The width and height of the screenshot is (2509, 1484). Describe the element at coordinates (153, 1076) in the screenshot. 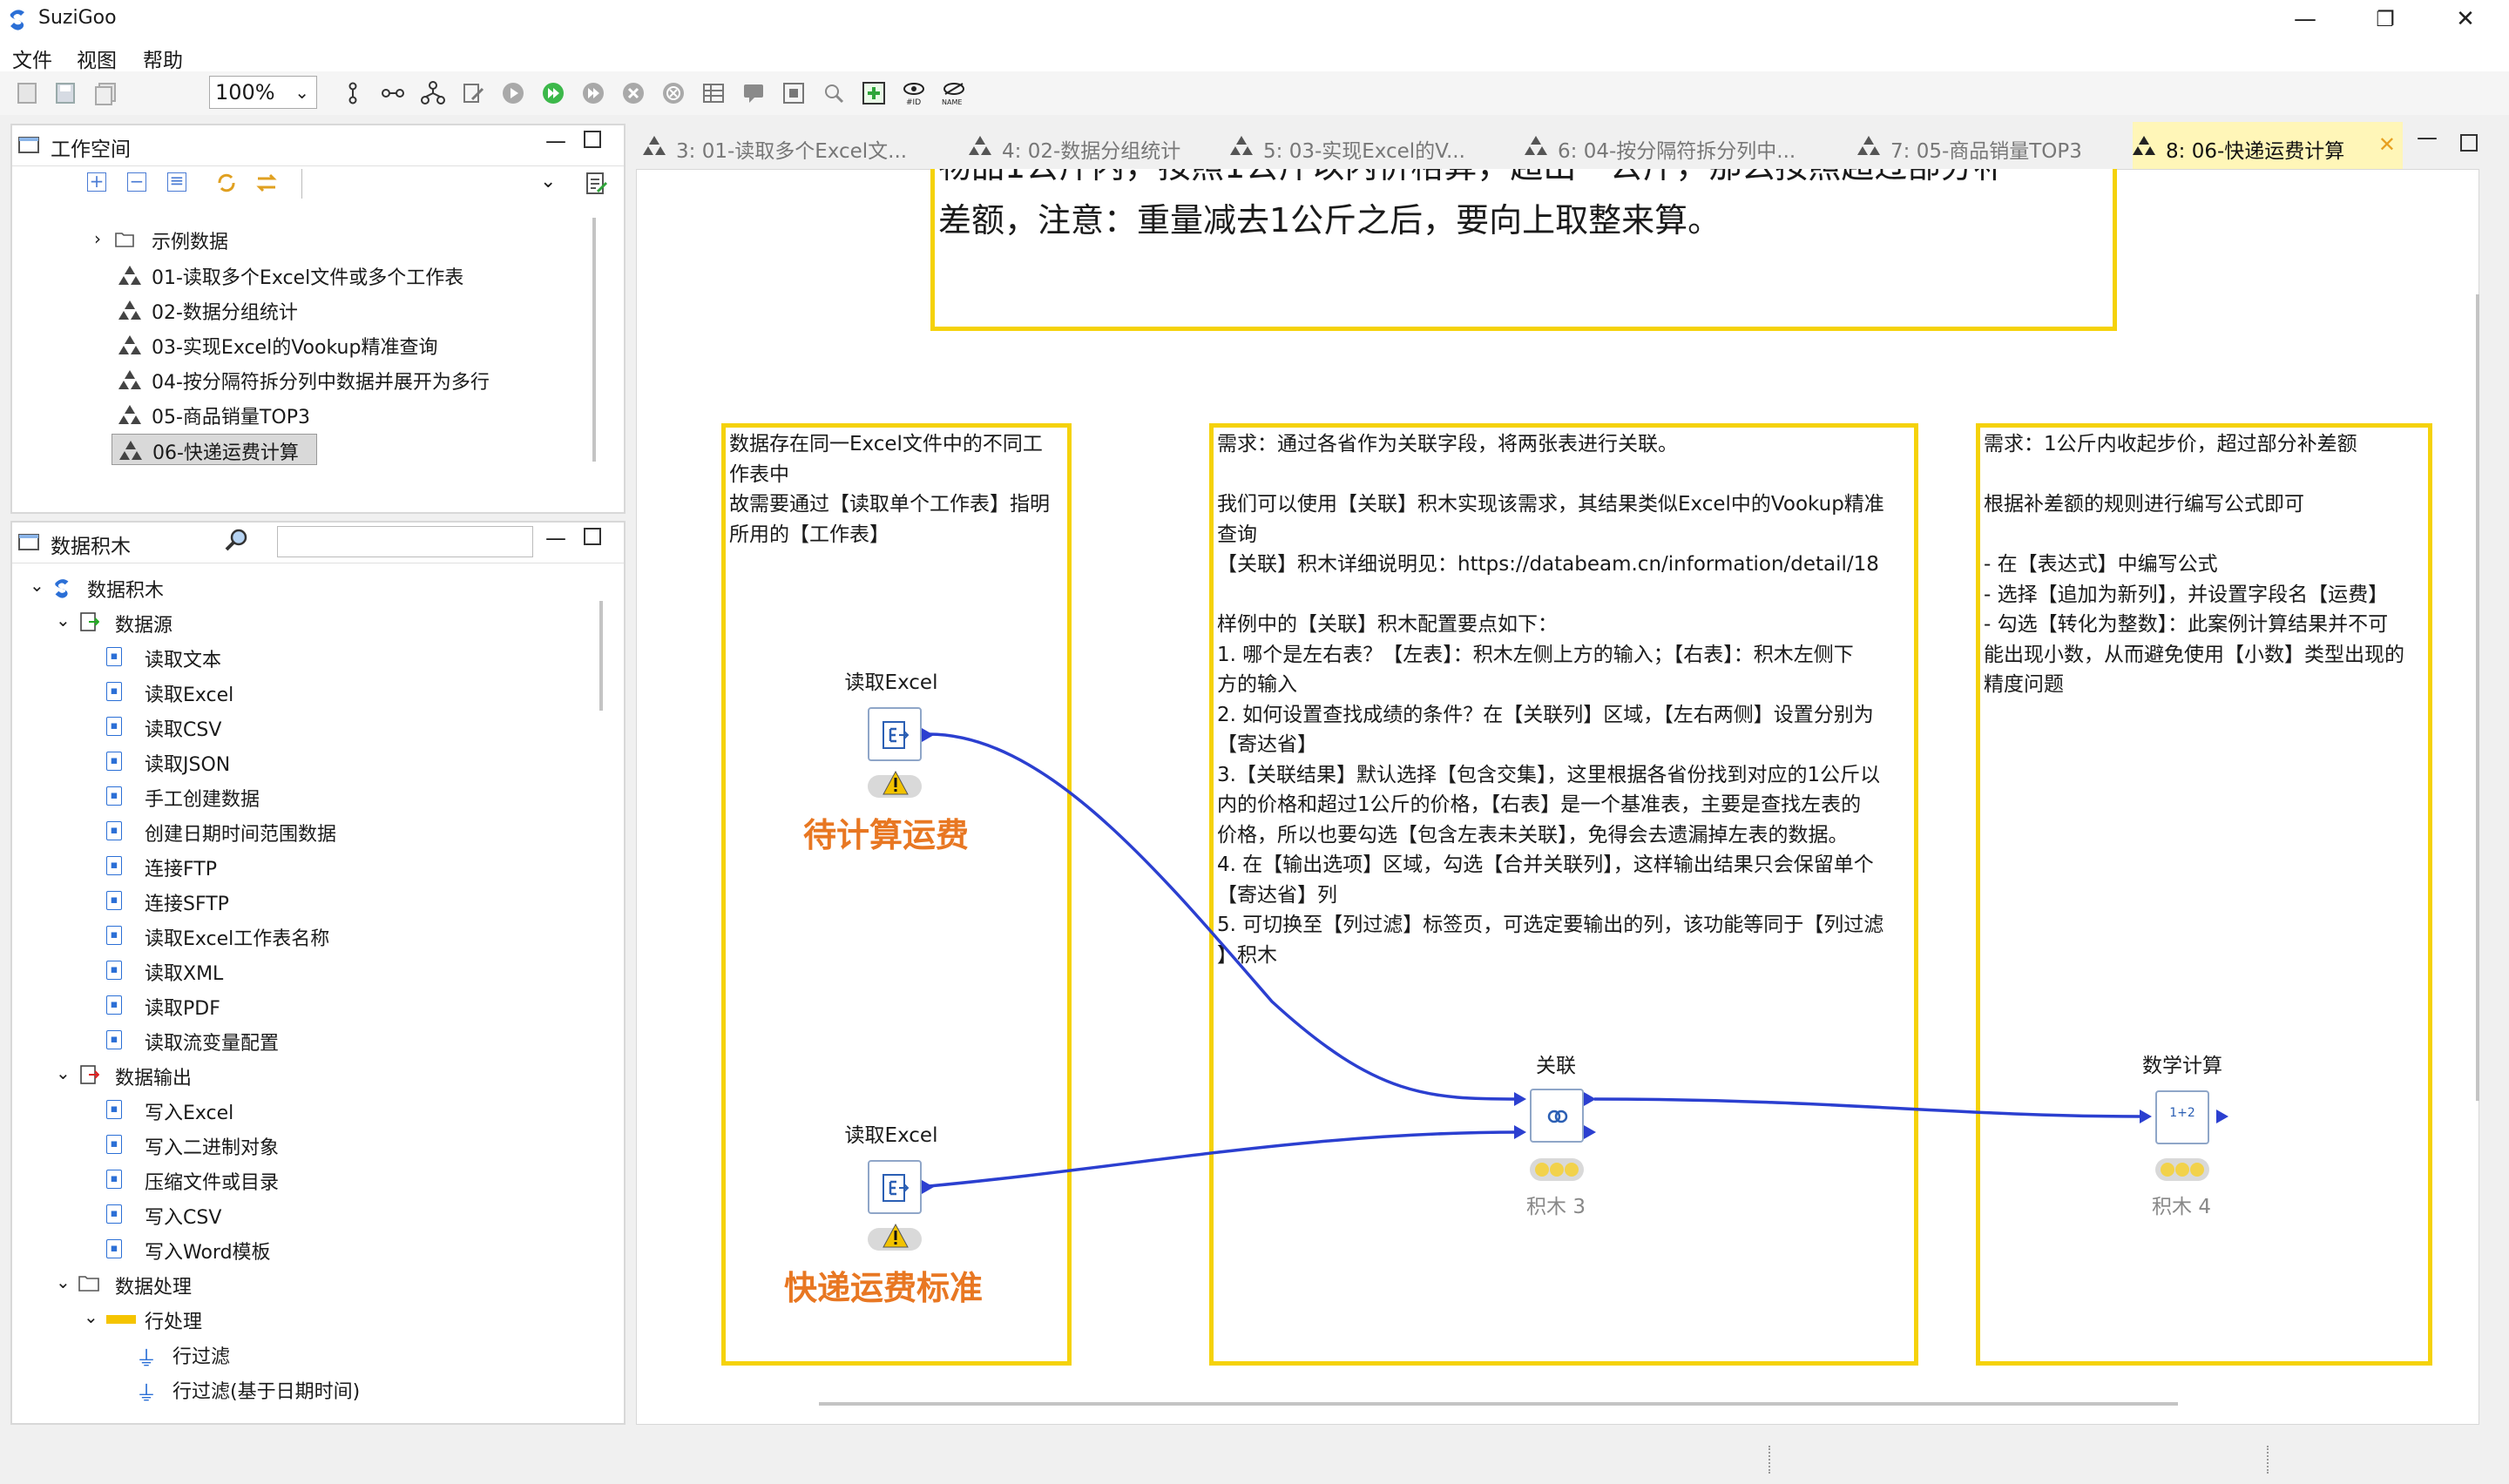

I see `blocks-group: 数据输出` at that location.